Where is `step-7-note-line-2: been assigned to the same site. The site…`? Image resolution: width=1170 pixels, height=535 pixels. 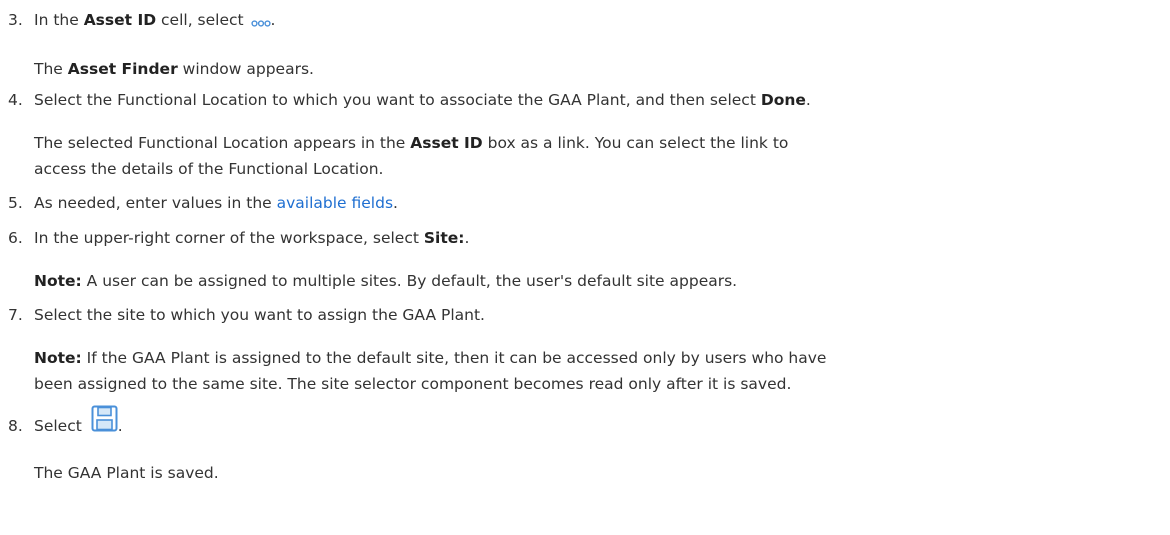
step-7-note-line-2: been assigned to the same site. The site… is located at coordinates (413, 384).